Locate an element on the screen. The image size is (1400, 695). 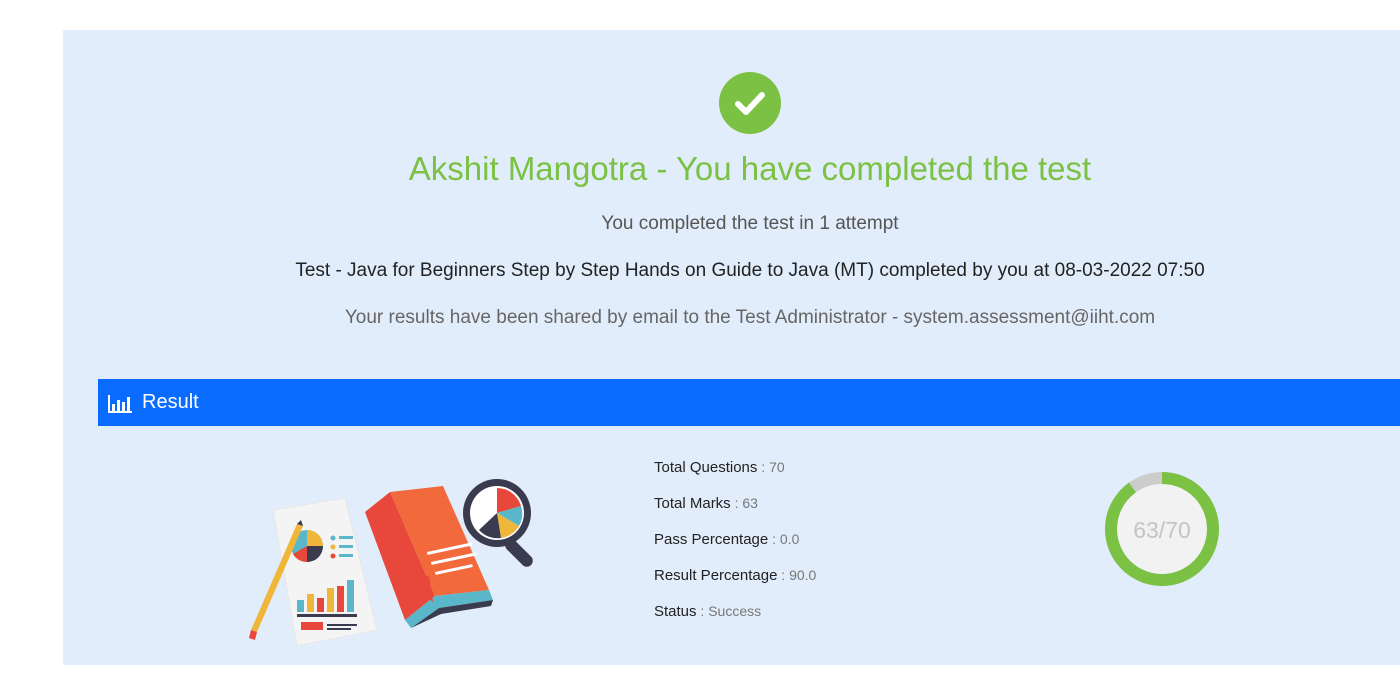
stat-label: Result Percentage is located at coordinates (716, 575).